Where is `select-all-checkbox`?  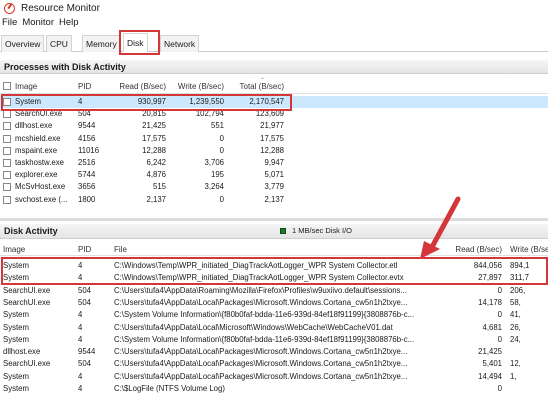
select-all-checkbox is located at coordinates (7, 86).